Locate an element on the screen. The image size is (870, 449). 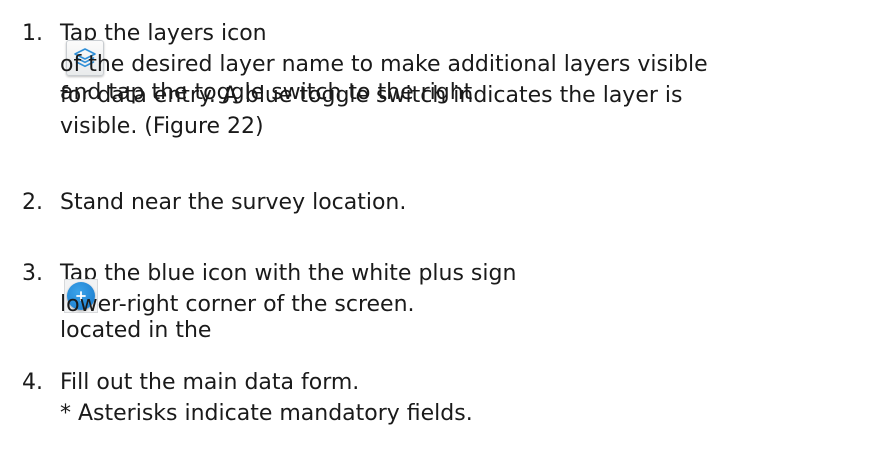
step-line: lower-right corner of the screen. is located at coordinates (237, 304).